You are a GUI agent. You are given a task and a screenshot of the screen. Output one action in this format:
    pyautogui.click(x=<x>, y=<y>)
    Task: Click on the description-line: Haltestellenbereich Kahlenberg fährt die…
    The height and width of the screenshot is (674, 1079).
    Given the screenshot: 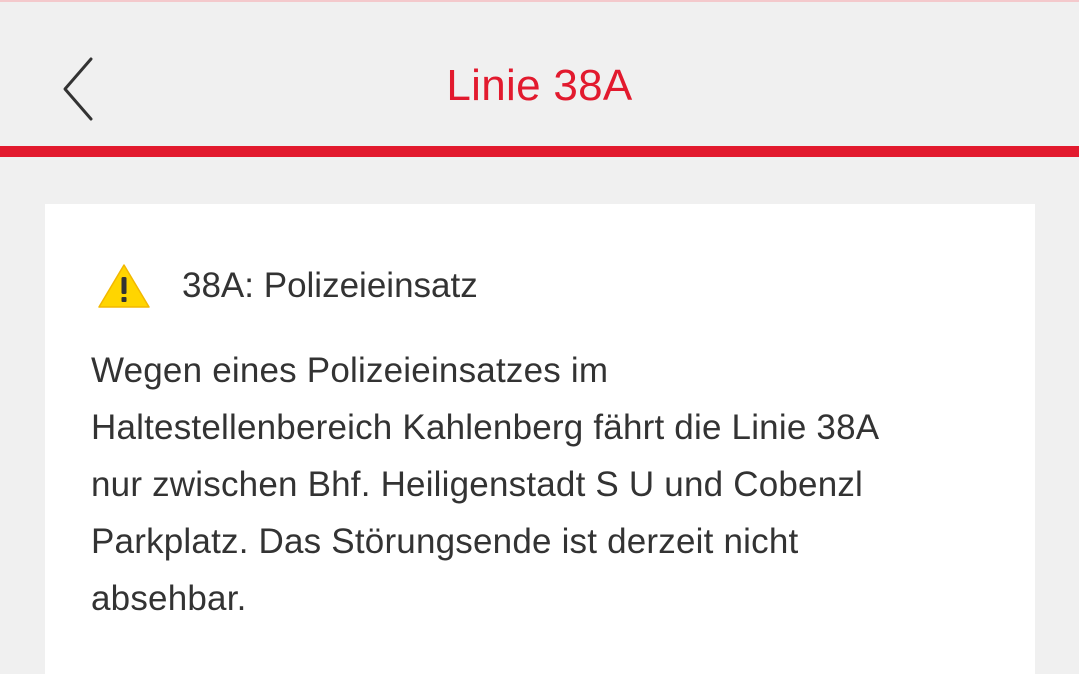 What is the action you would take?
    pyautogui.click(x=485, y=427)
    